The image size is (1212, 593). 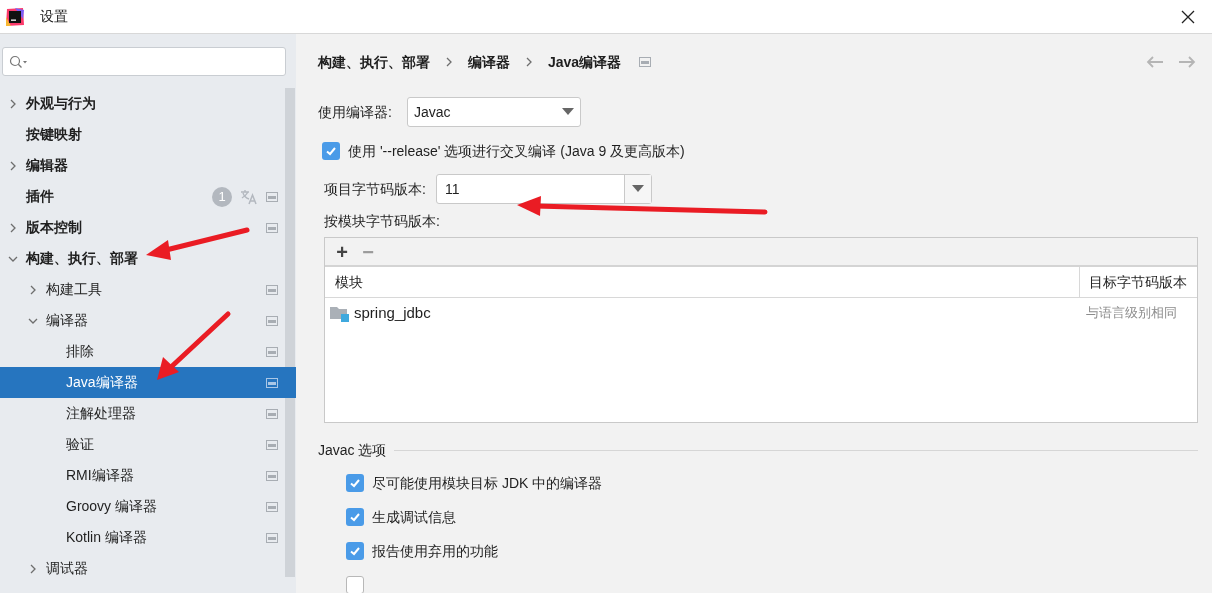 What do you see at coordinates (148, 320) in the screenshot?
I see `tree-item: 编译器` at bounding box center [148, 320].